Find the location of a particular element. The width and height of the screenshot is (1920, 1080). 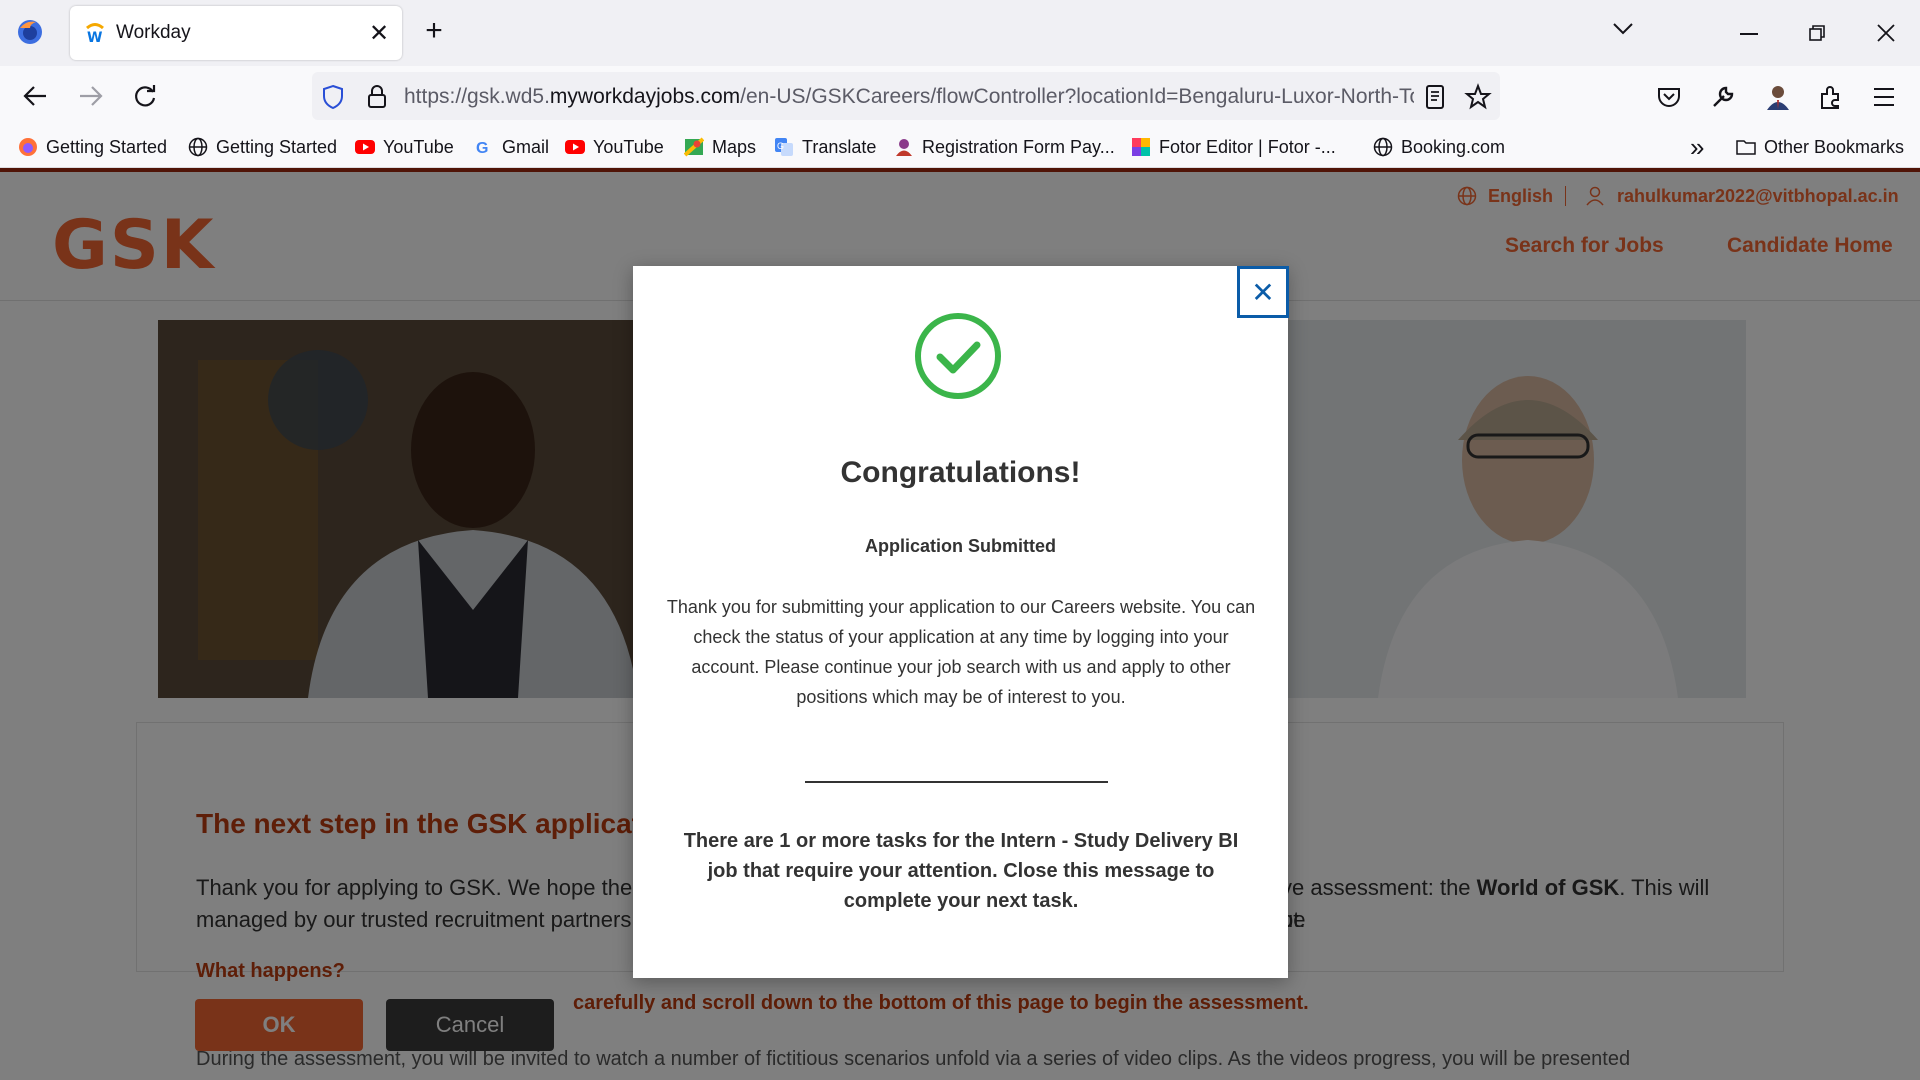

workday-logo-icon: W is located at coordinates (95, 33).